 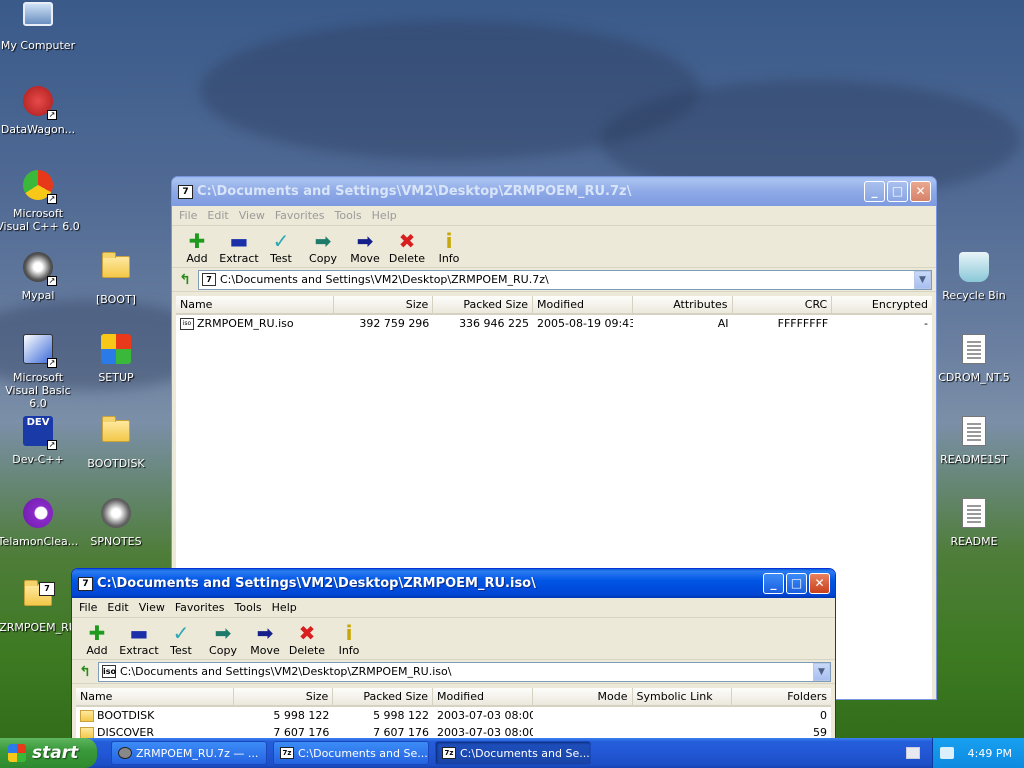 I want to click on desktop-icon-visual-basic: ↗ Microsoft Visual Basic 6.0, so click(x=40, y=371).